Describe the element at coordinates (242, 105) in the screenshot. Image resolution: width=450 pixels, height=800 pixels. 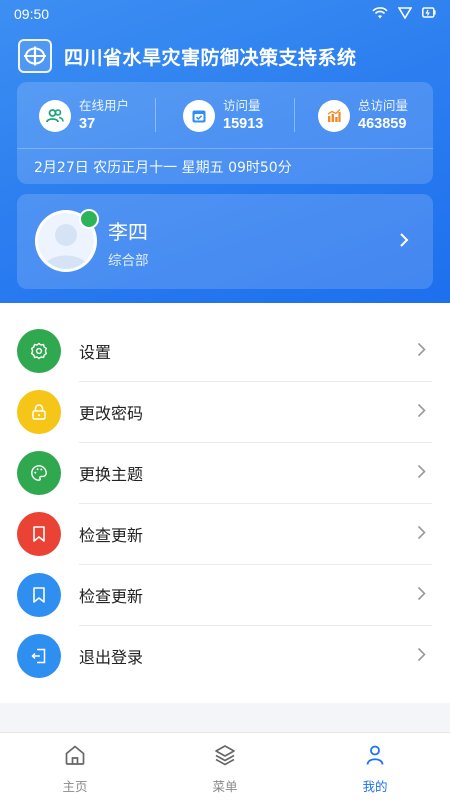
I see `stat-label: 访问量` at that location.